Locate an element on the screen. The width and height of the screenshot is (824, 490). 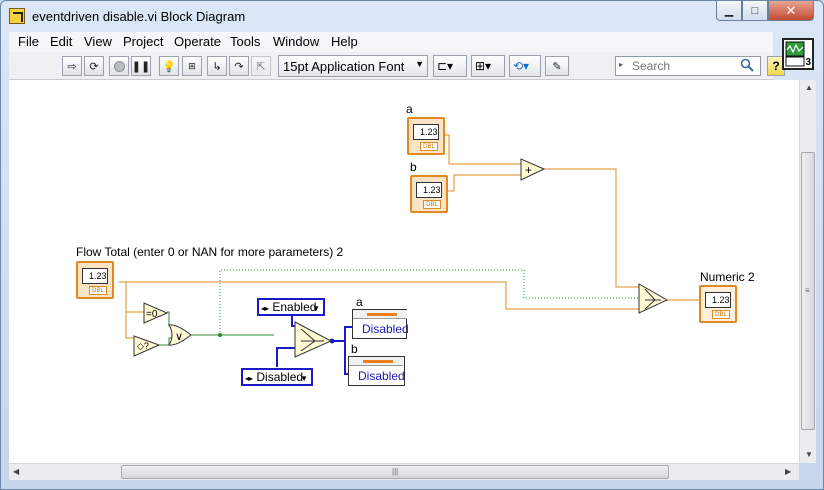
disabled-ring-constant: ◂▸ Disabled ▼ is located at coordinates (277, 377).